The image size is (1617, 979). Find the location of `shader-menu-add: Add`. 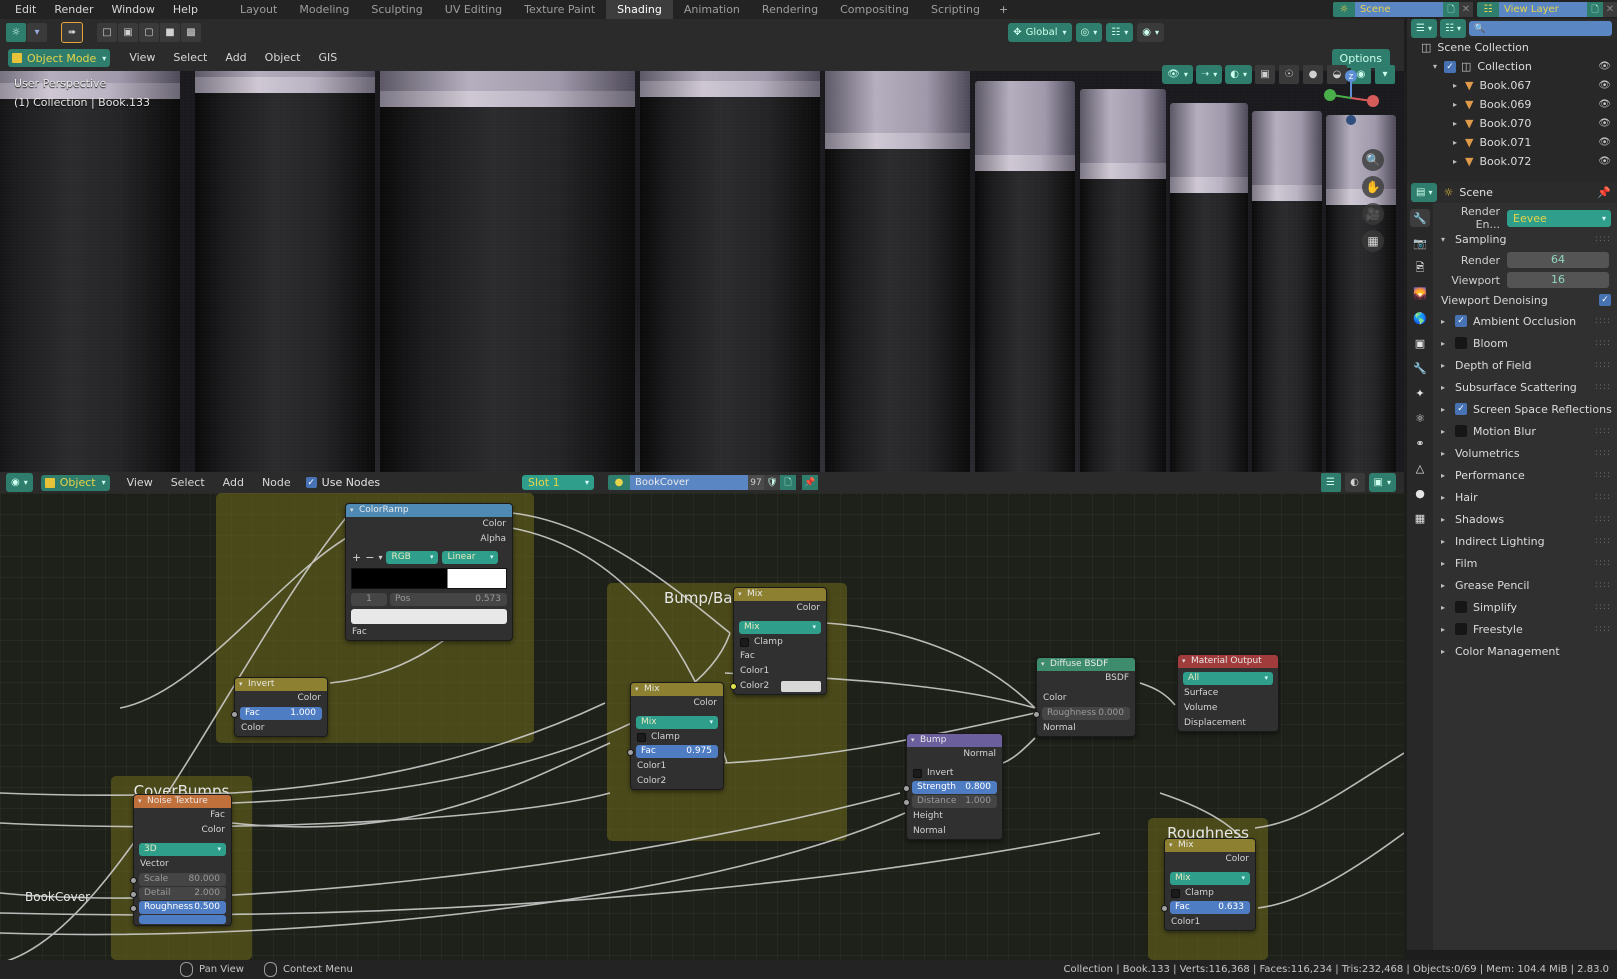

shader-menu-add: Add is located at coordinates (233, 482).